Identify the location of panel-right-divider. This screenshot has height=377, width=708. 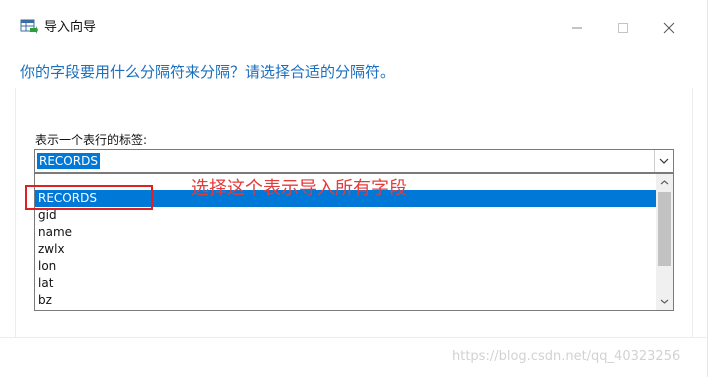
(692, 213).